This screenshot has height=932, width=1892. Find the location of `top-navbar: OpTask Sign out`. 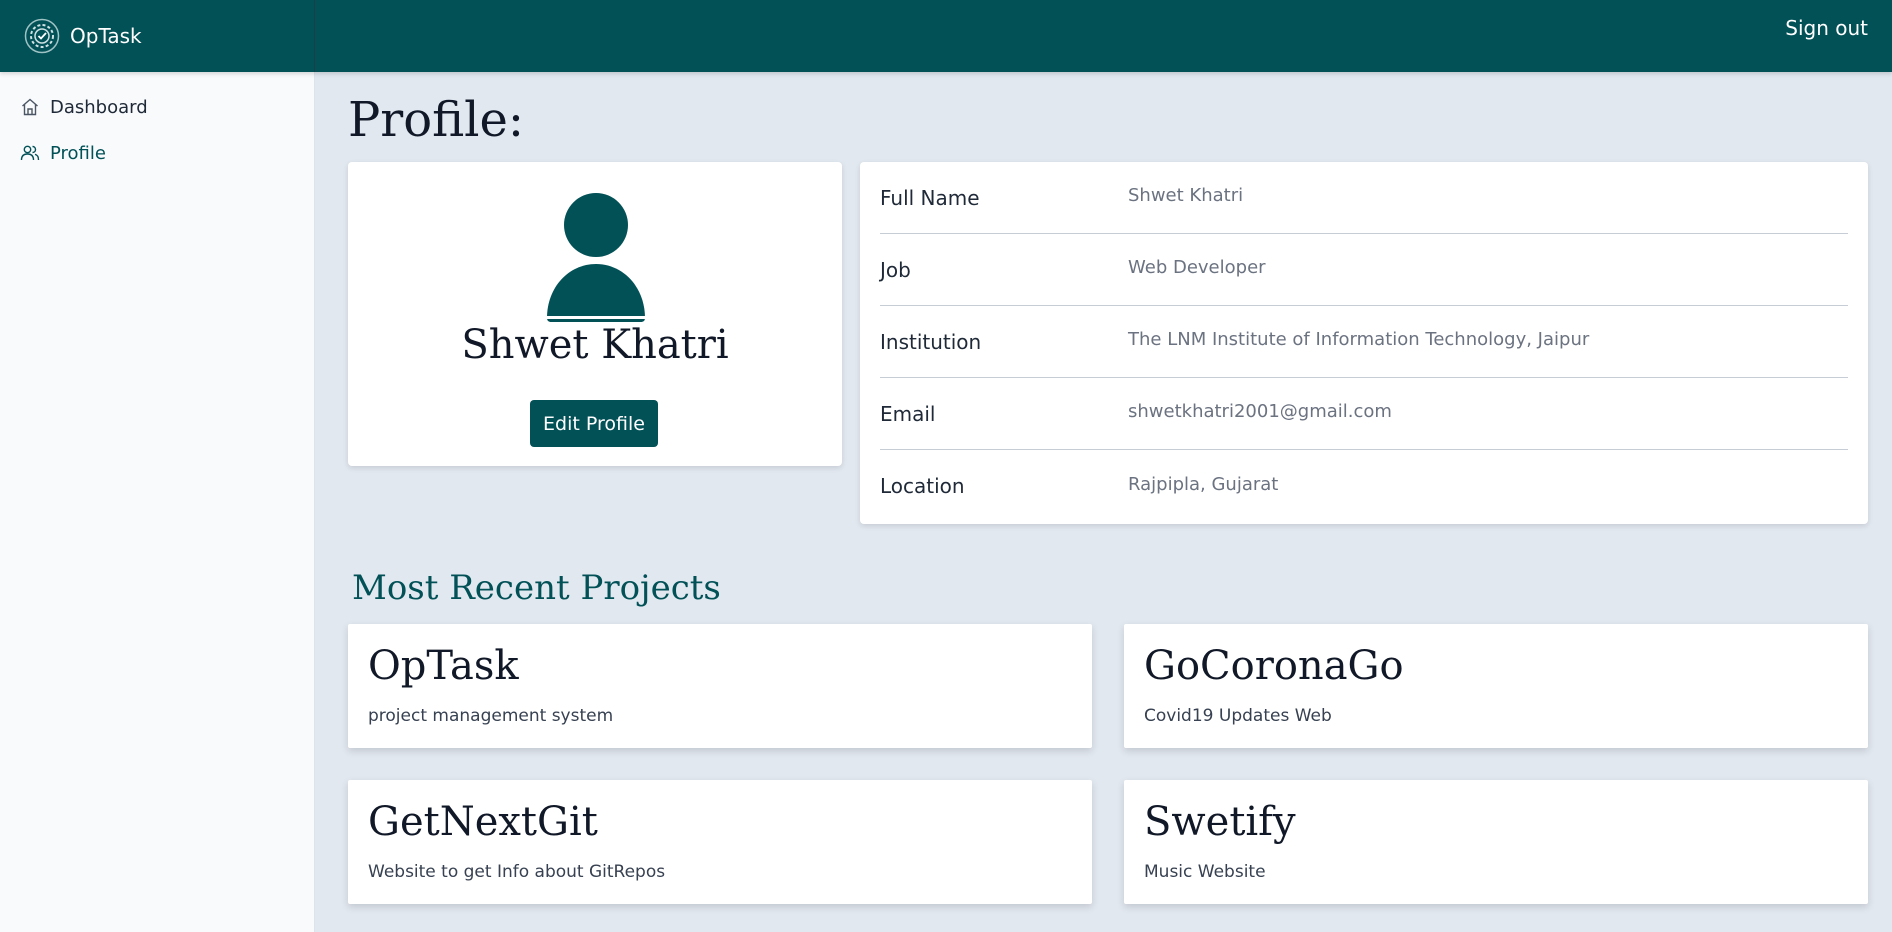

top-navbar: OpTask Sign out is located at coordinates (946, 36).